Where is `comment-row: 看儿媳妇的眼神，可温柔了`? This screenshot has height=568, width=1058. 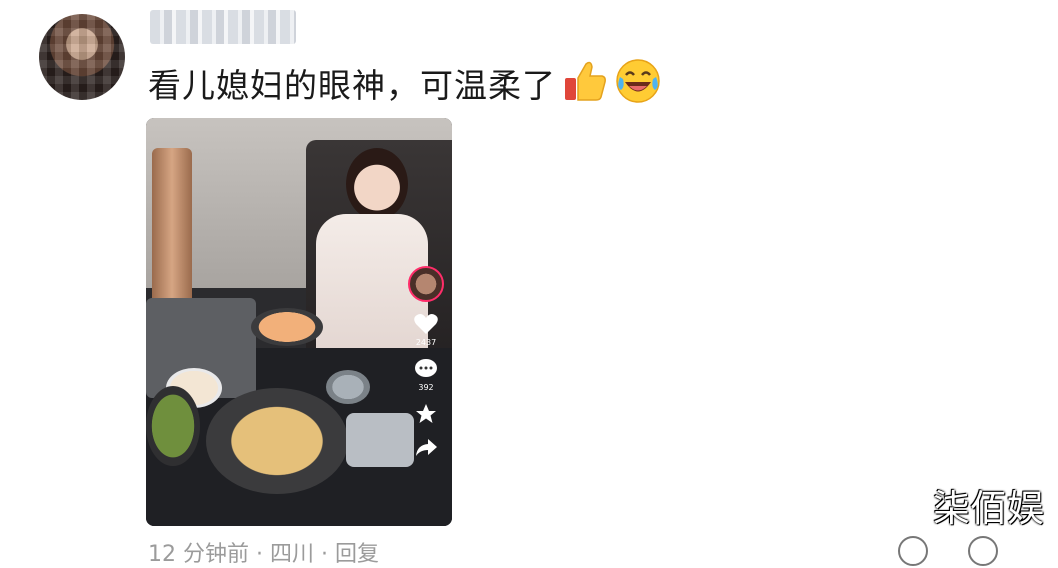
comment-row: 看儿媳妇的眼神，可温柔了 is located at coordinates (405, 83).